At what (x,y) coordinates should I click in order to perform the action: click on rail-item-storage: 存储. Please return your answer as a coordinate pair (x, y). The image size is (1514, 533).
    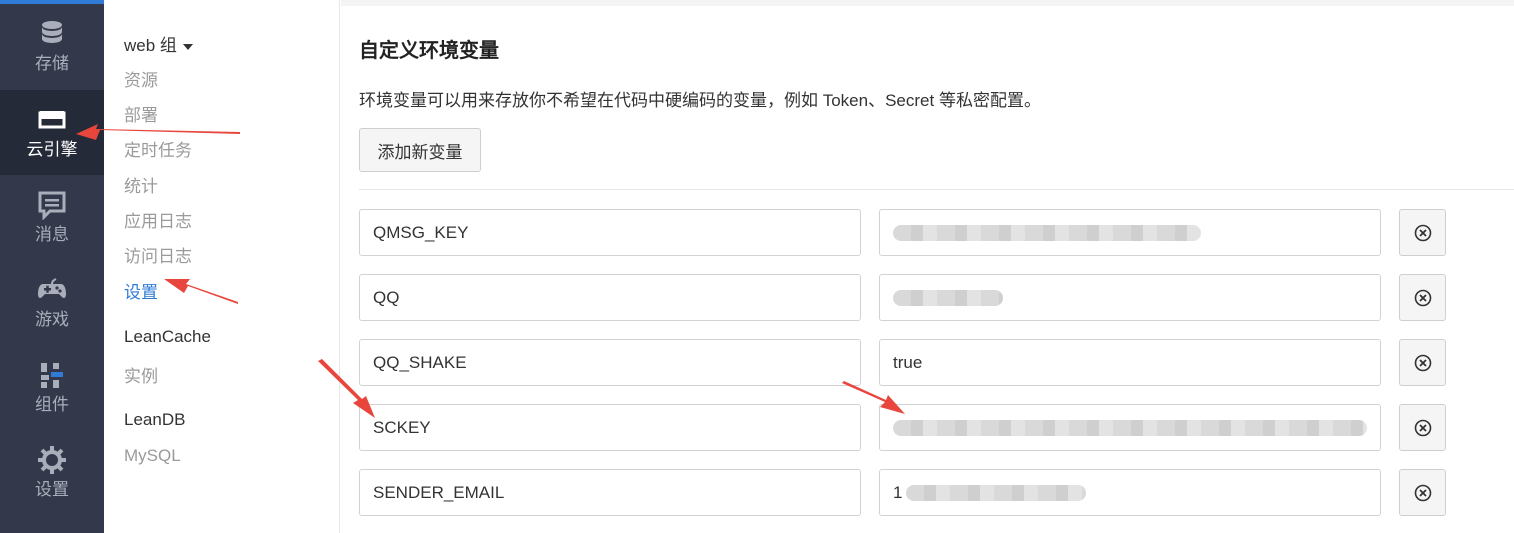
    Looking at the image, I should click on (52, 46).